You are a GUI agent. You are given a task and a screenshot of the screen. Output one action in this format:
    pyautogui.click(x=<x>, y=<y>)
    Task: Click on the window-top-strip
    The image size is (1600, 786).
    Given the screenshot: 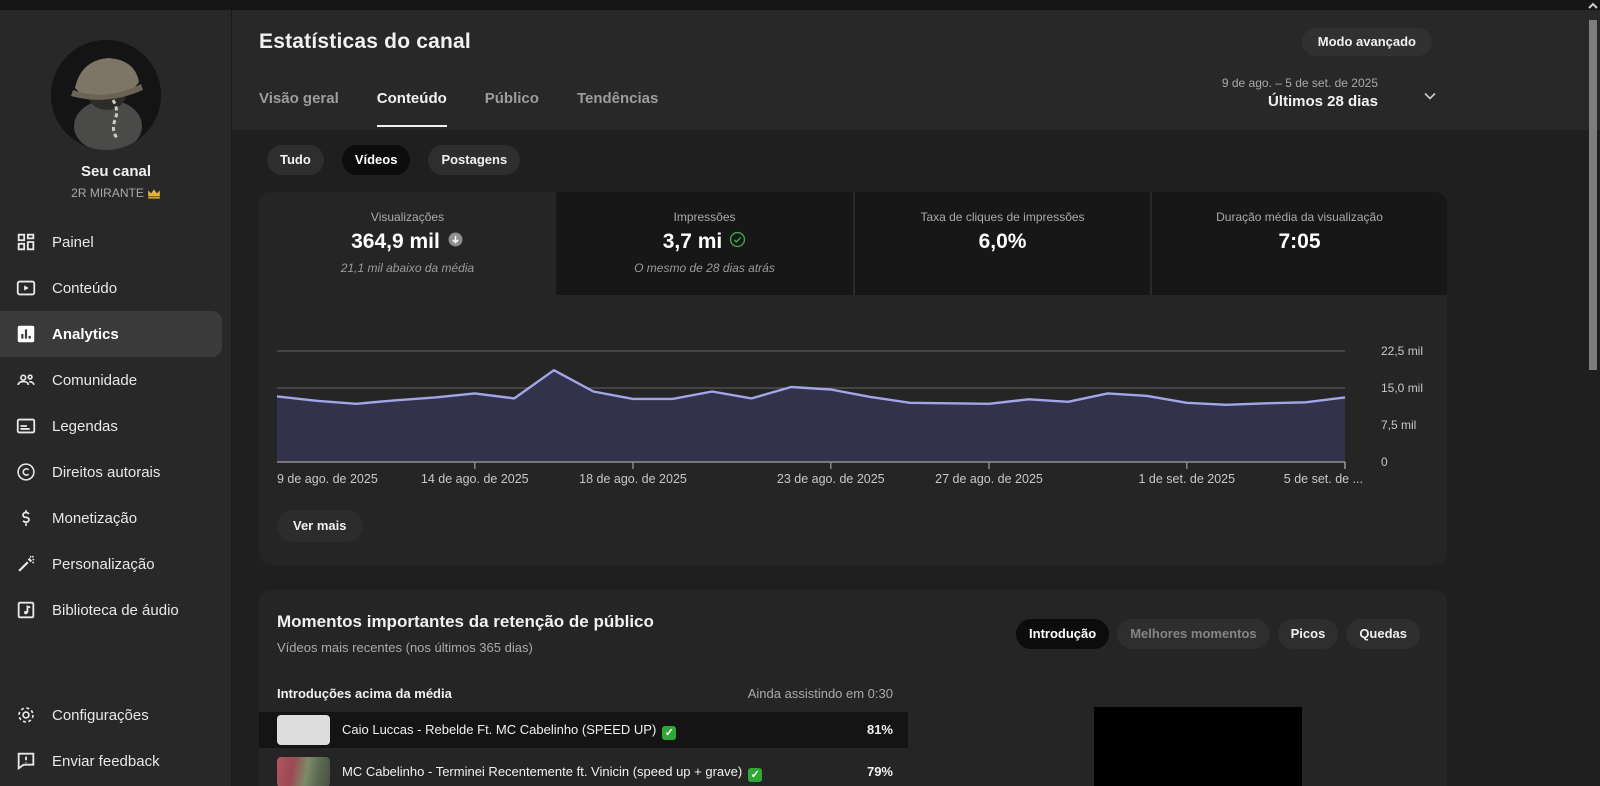 What is the action you would take?
    pyautogui.click(x=800, y=5)
    